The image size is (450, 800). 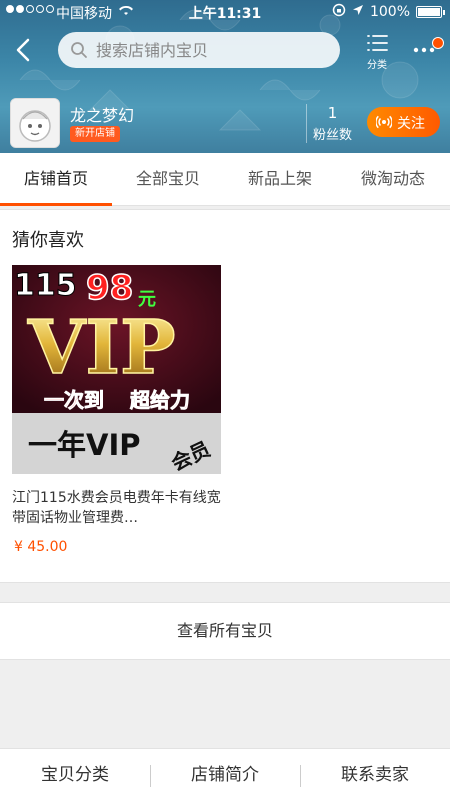 What do you see at coordinates (159, 400) in the screenshot?
I see `svg-text: 超给力` at bounding box center [159, 400].